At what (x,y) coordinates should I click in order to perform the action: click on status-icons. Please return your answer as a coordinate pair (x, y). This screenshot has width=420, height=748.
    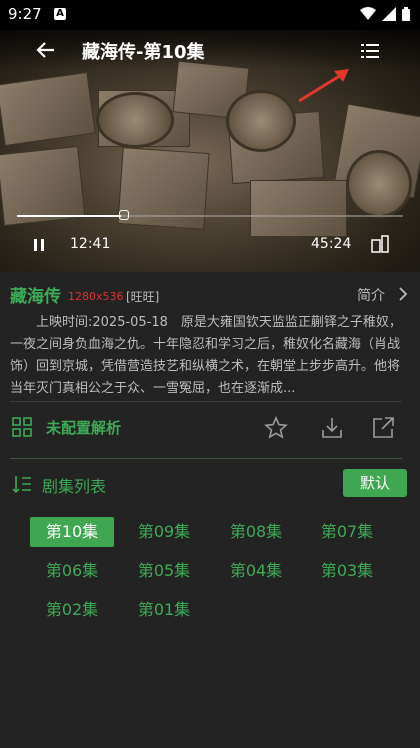
    Looking at the image, I should click on (385, 14).